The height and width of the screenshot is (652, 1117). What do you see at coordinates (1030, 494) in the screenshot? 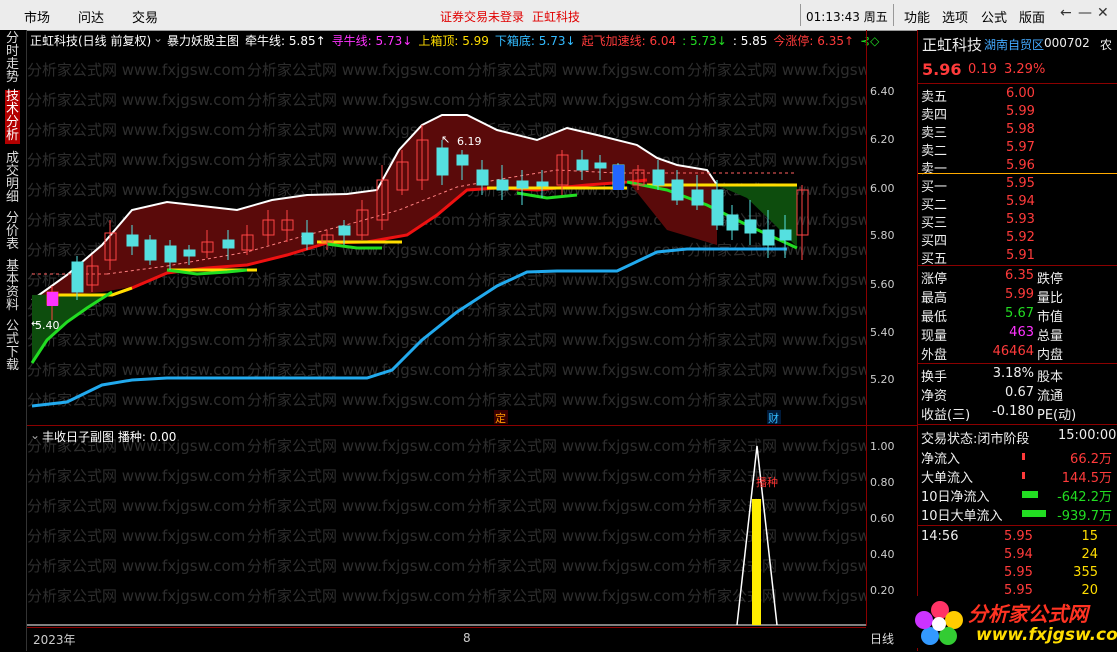
I see `flow-bar` at bounding box center [1030, 494].